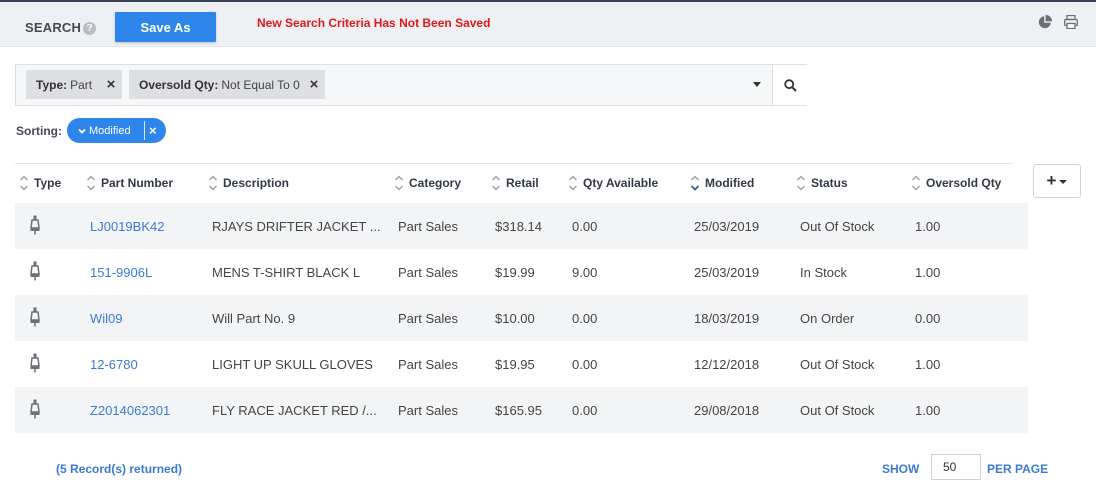 Image resolution: width=1096 pixels, height=491 pixels. Describe the element at coordinates (256, 183) in the screenshot. I see `column-header-label: Description` at that location.